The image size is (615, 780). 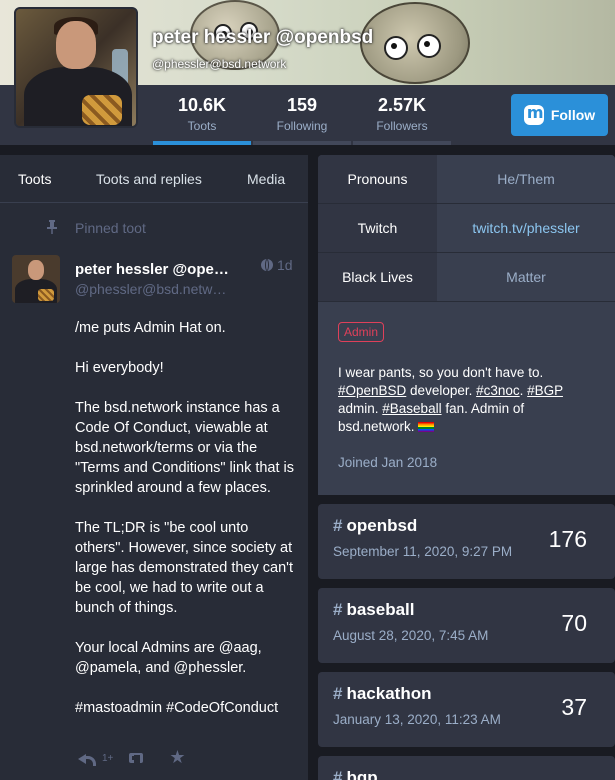 I want to click on counter-label: Following, so click(x=302, y=126).